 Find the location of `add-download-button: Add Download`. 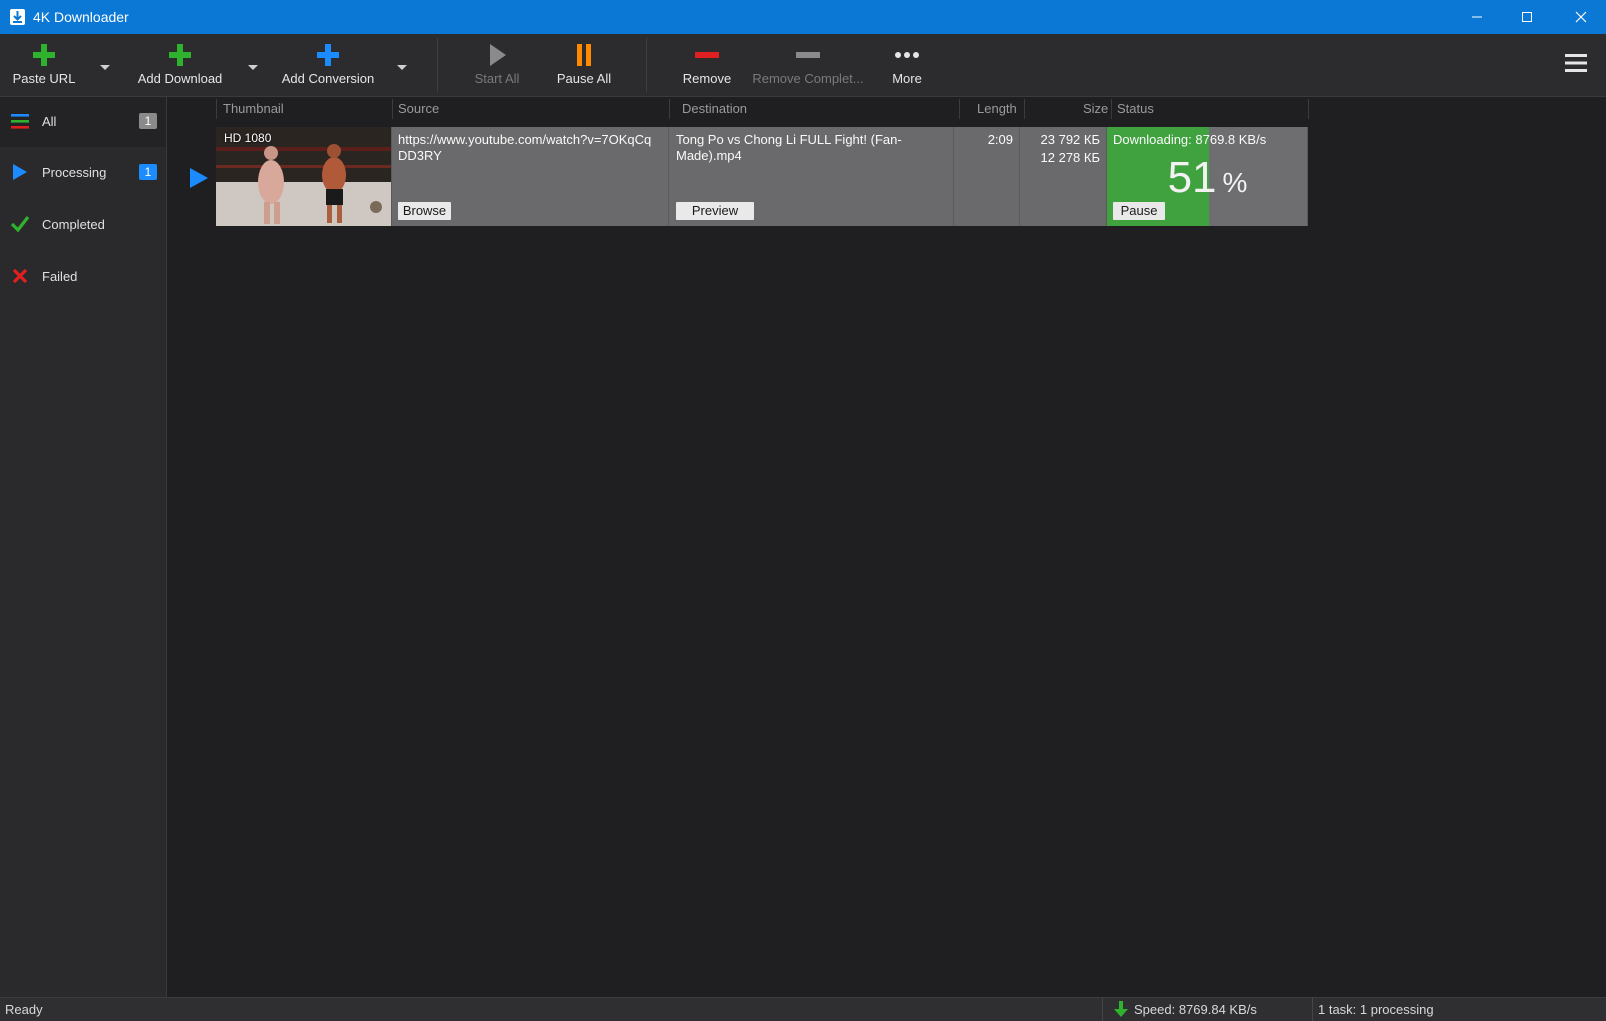

add-download-button: Add Download is located at coordinates (180, 65).